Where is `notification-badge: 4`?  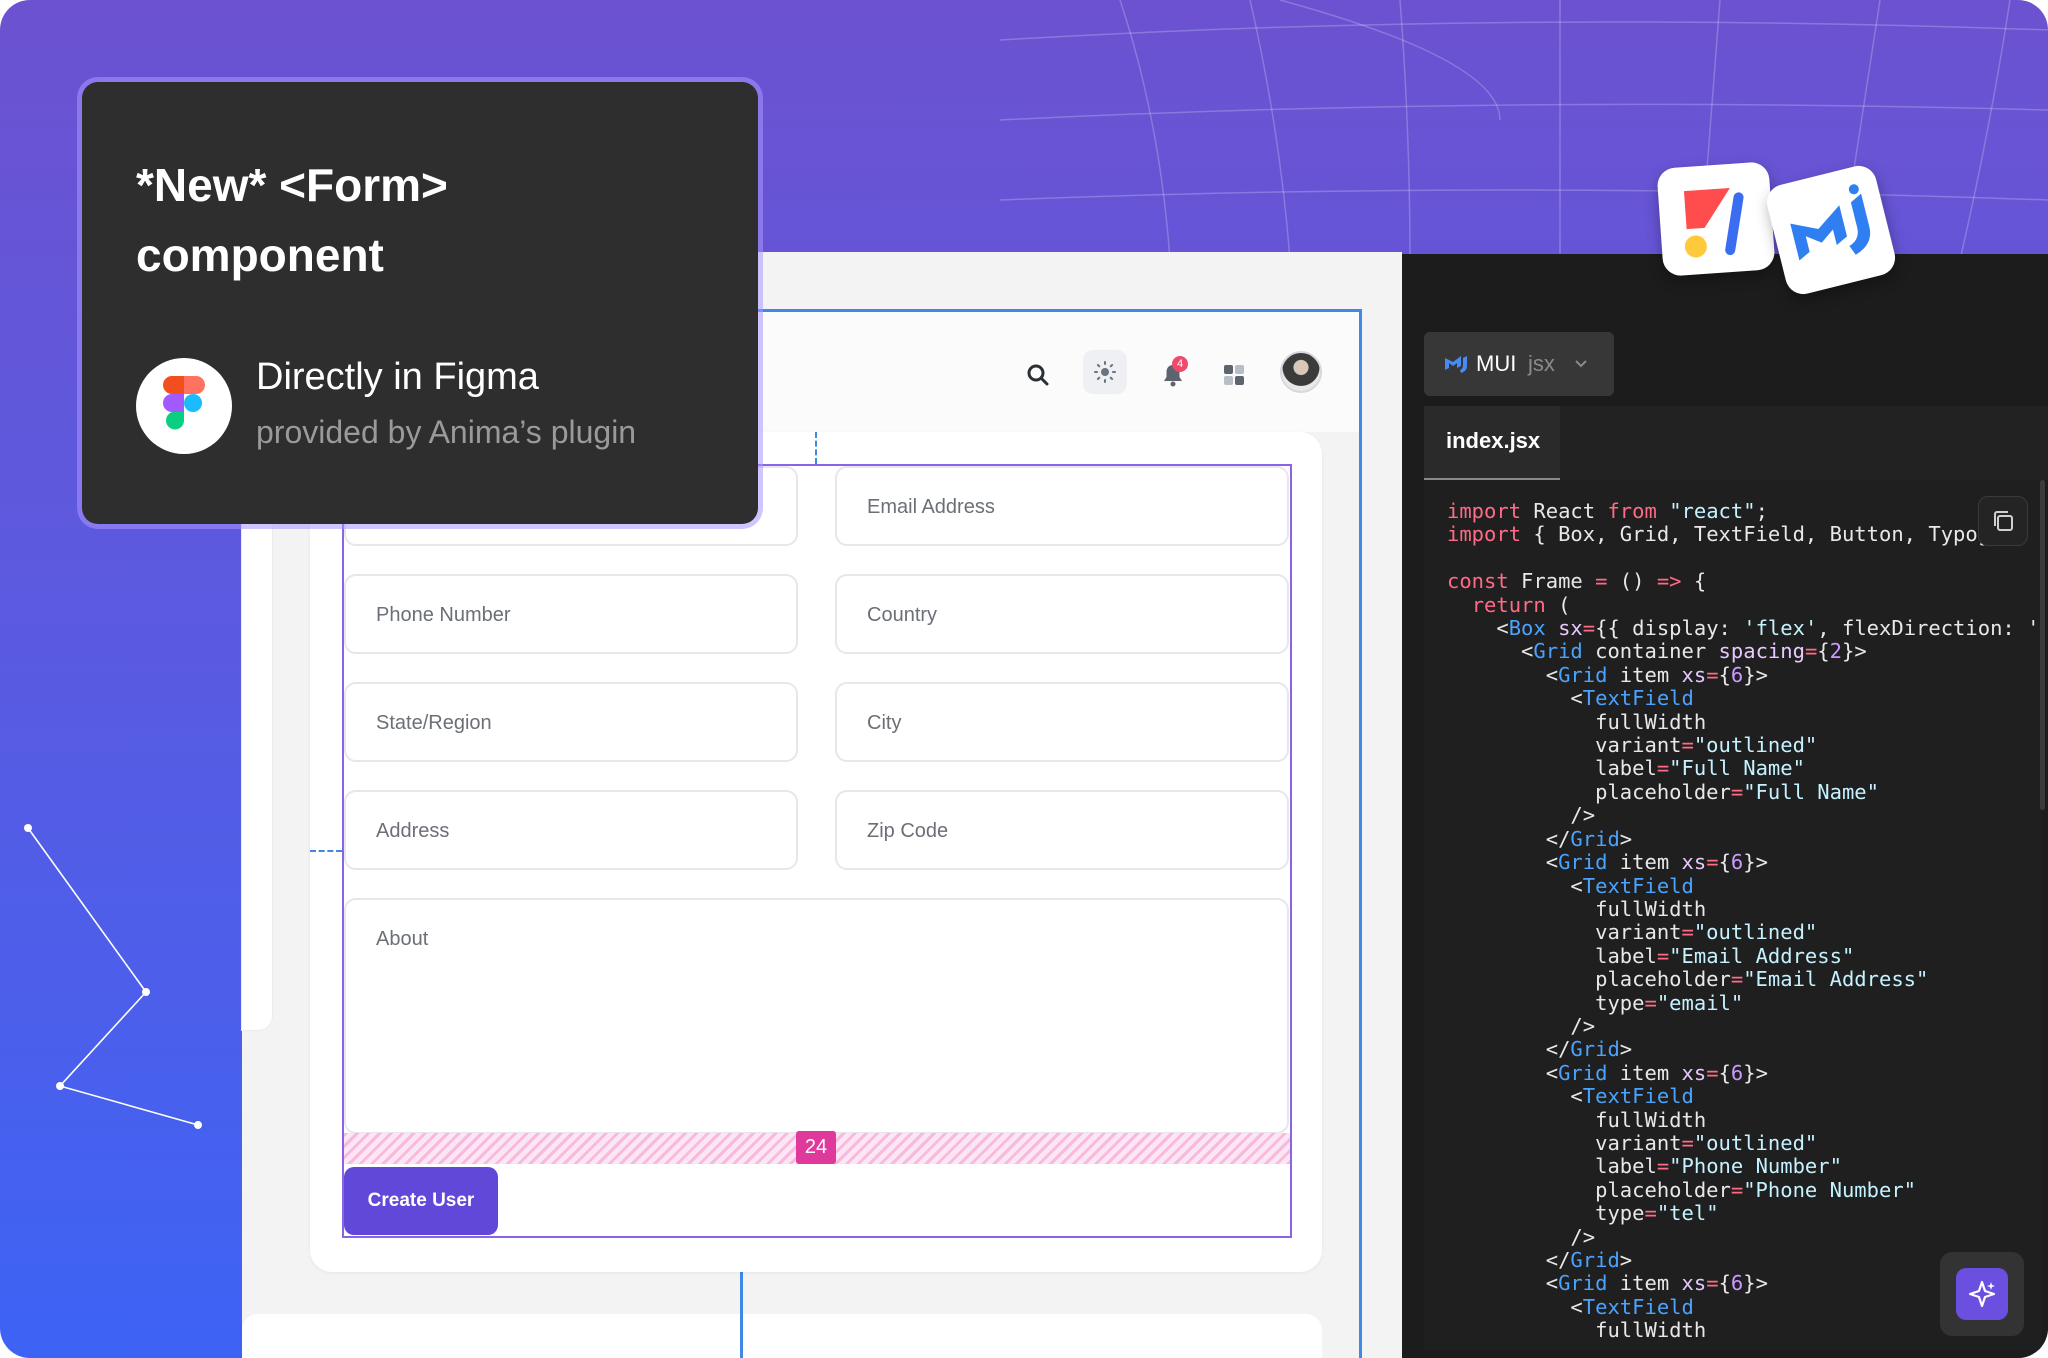
notification-badge: 4 is located at coordinates (1180, 364).